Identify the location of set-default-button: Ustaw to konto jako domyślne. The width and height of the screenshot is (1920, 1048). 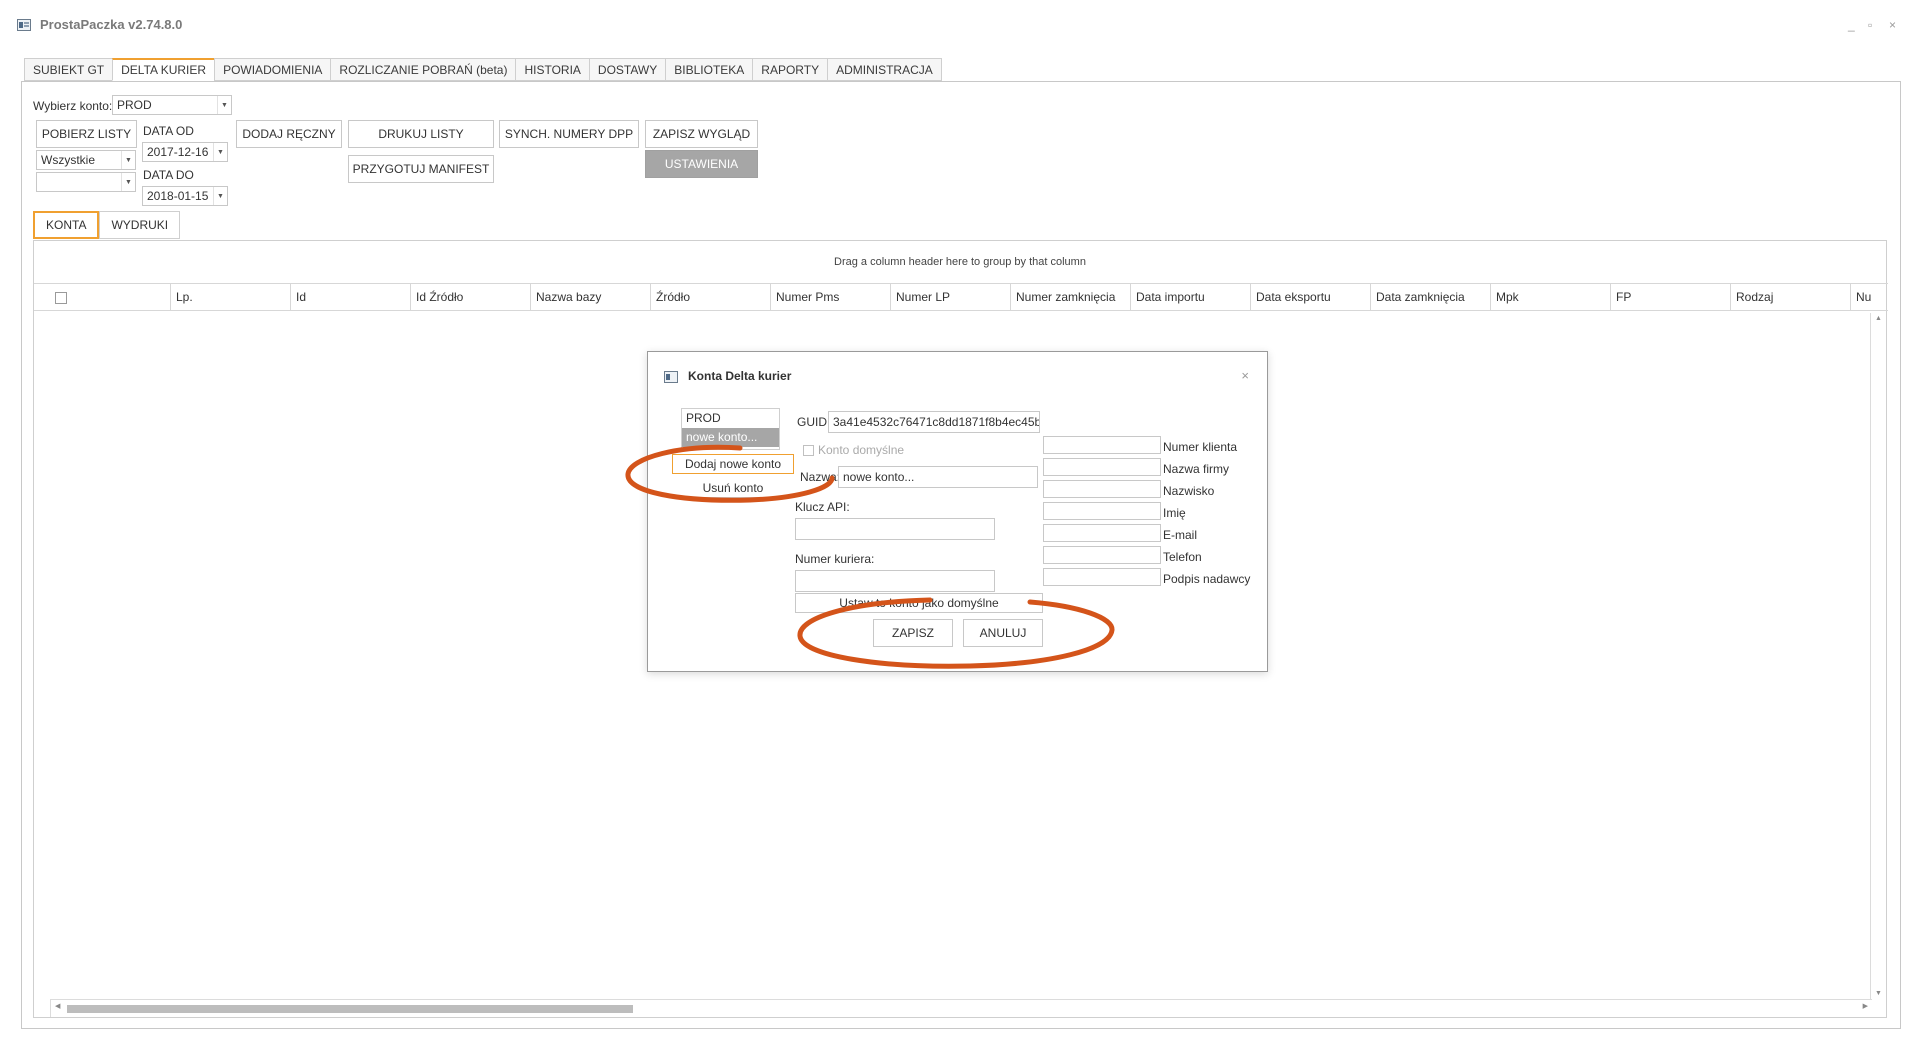
(919, 603).